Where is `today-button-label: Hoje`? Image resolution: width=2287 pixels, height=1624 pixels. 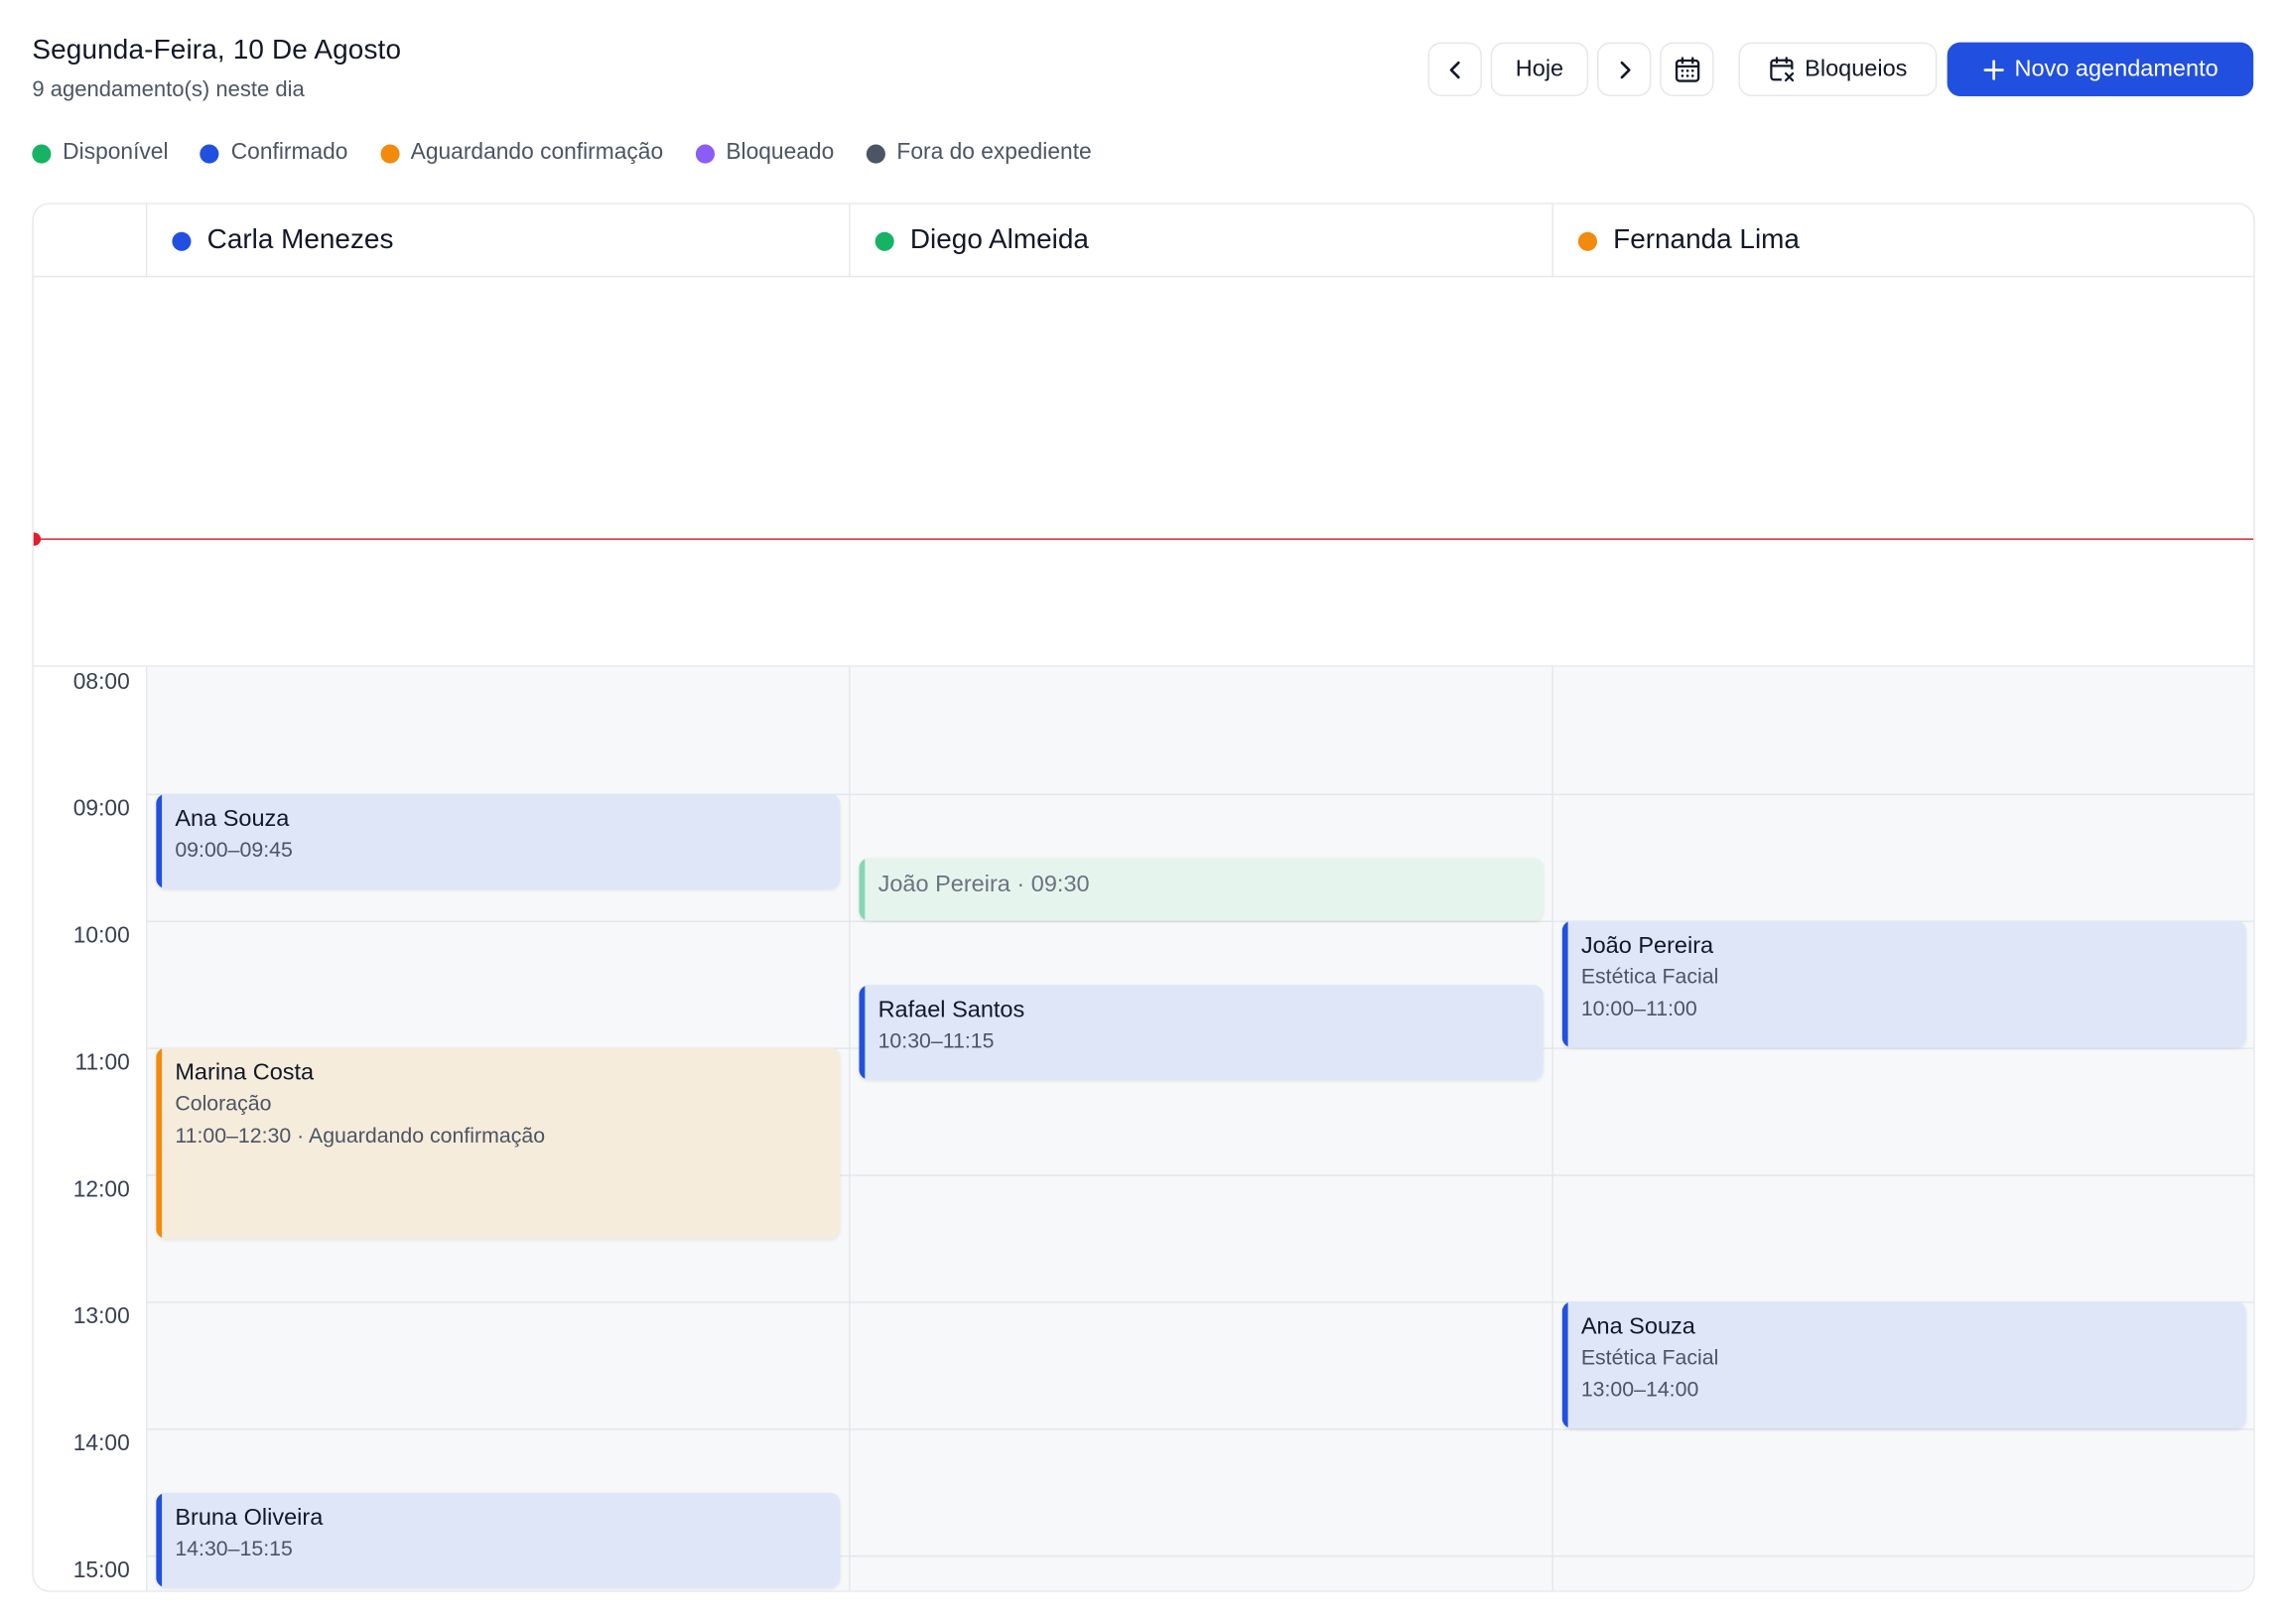
today-button-label: Hoje is located at coordinates (1539, 68).